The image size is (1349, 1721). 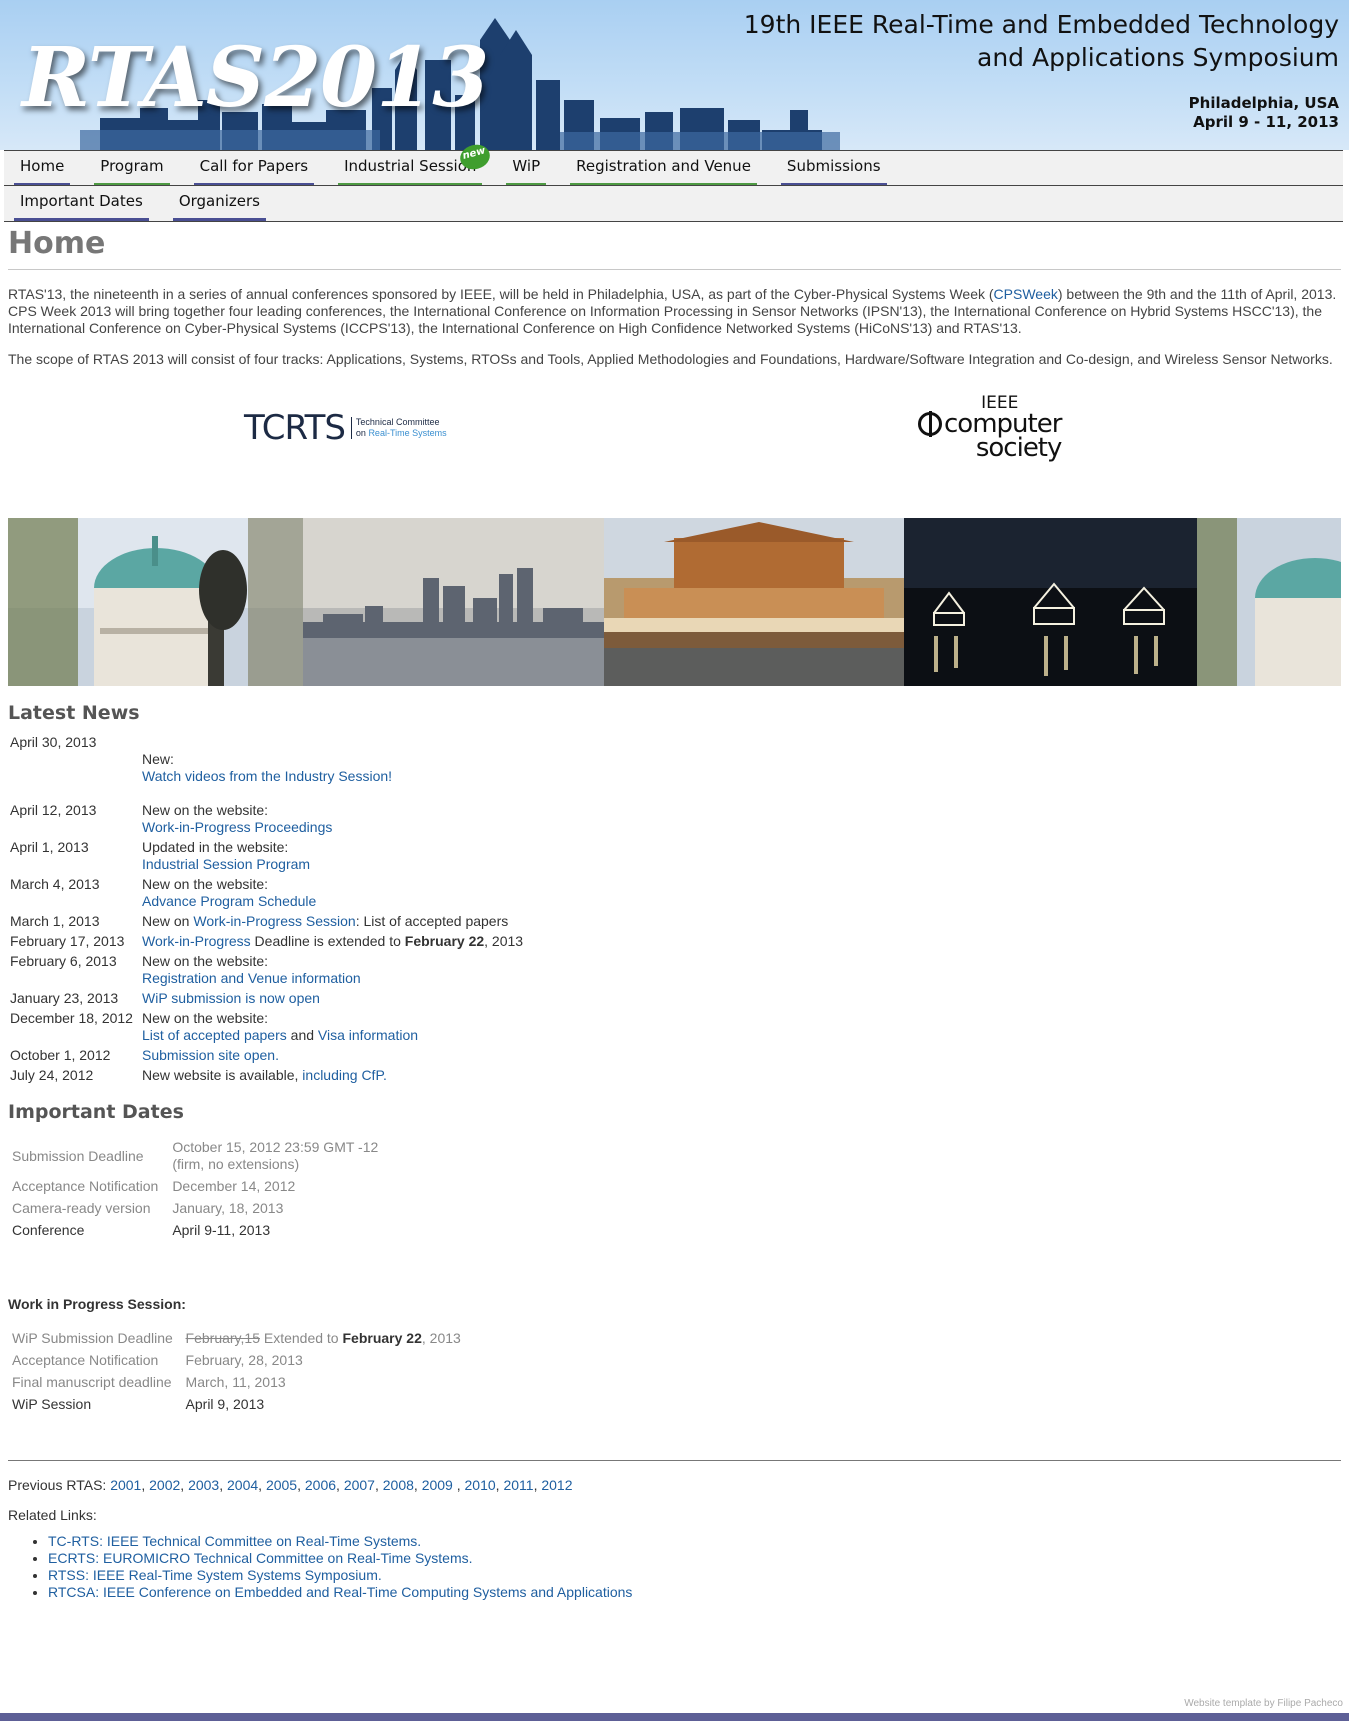 I want to click on tcrts-caption-on: on, so click(x=362, y=433).